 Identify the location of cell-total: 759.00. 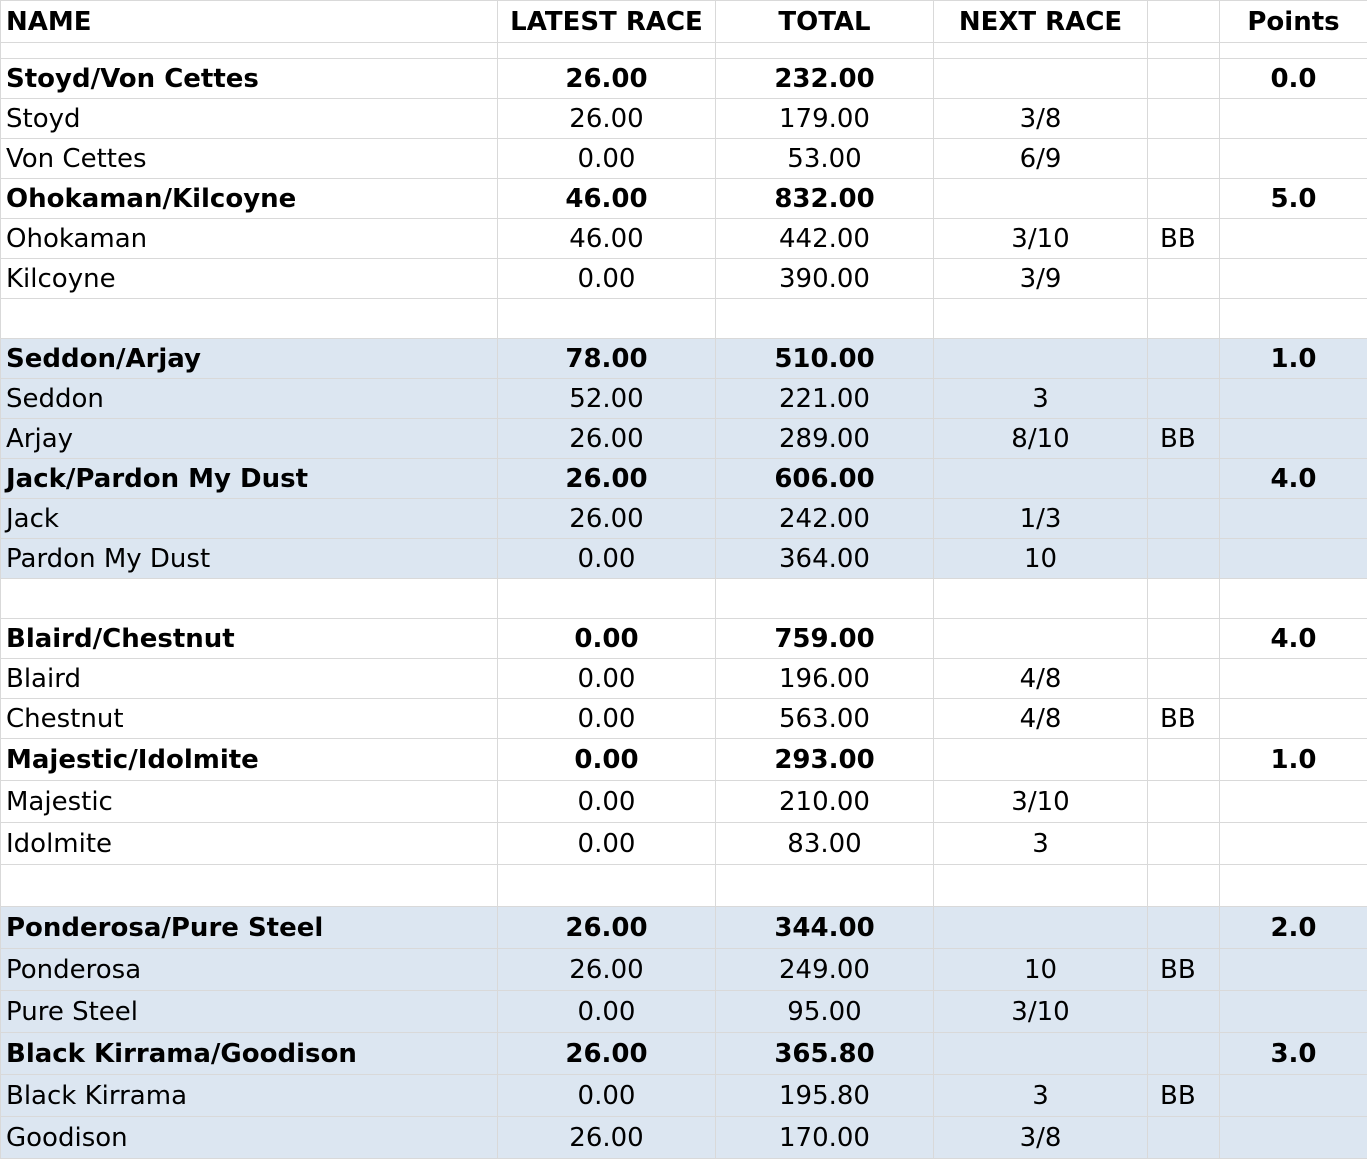
(825, 639).